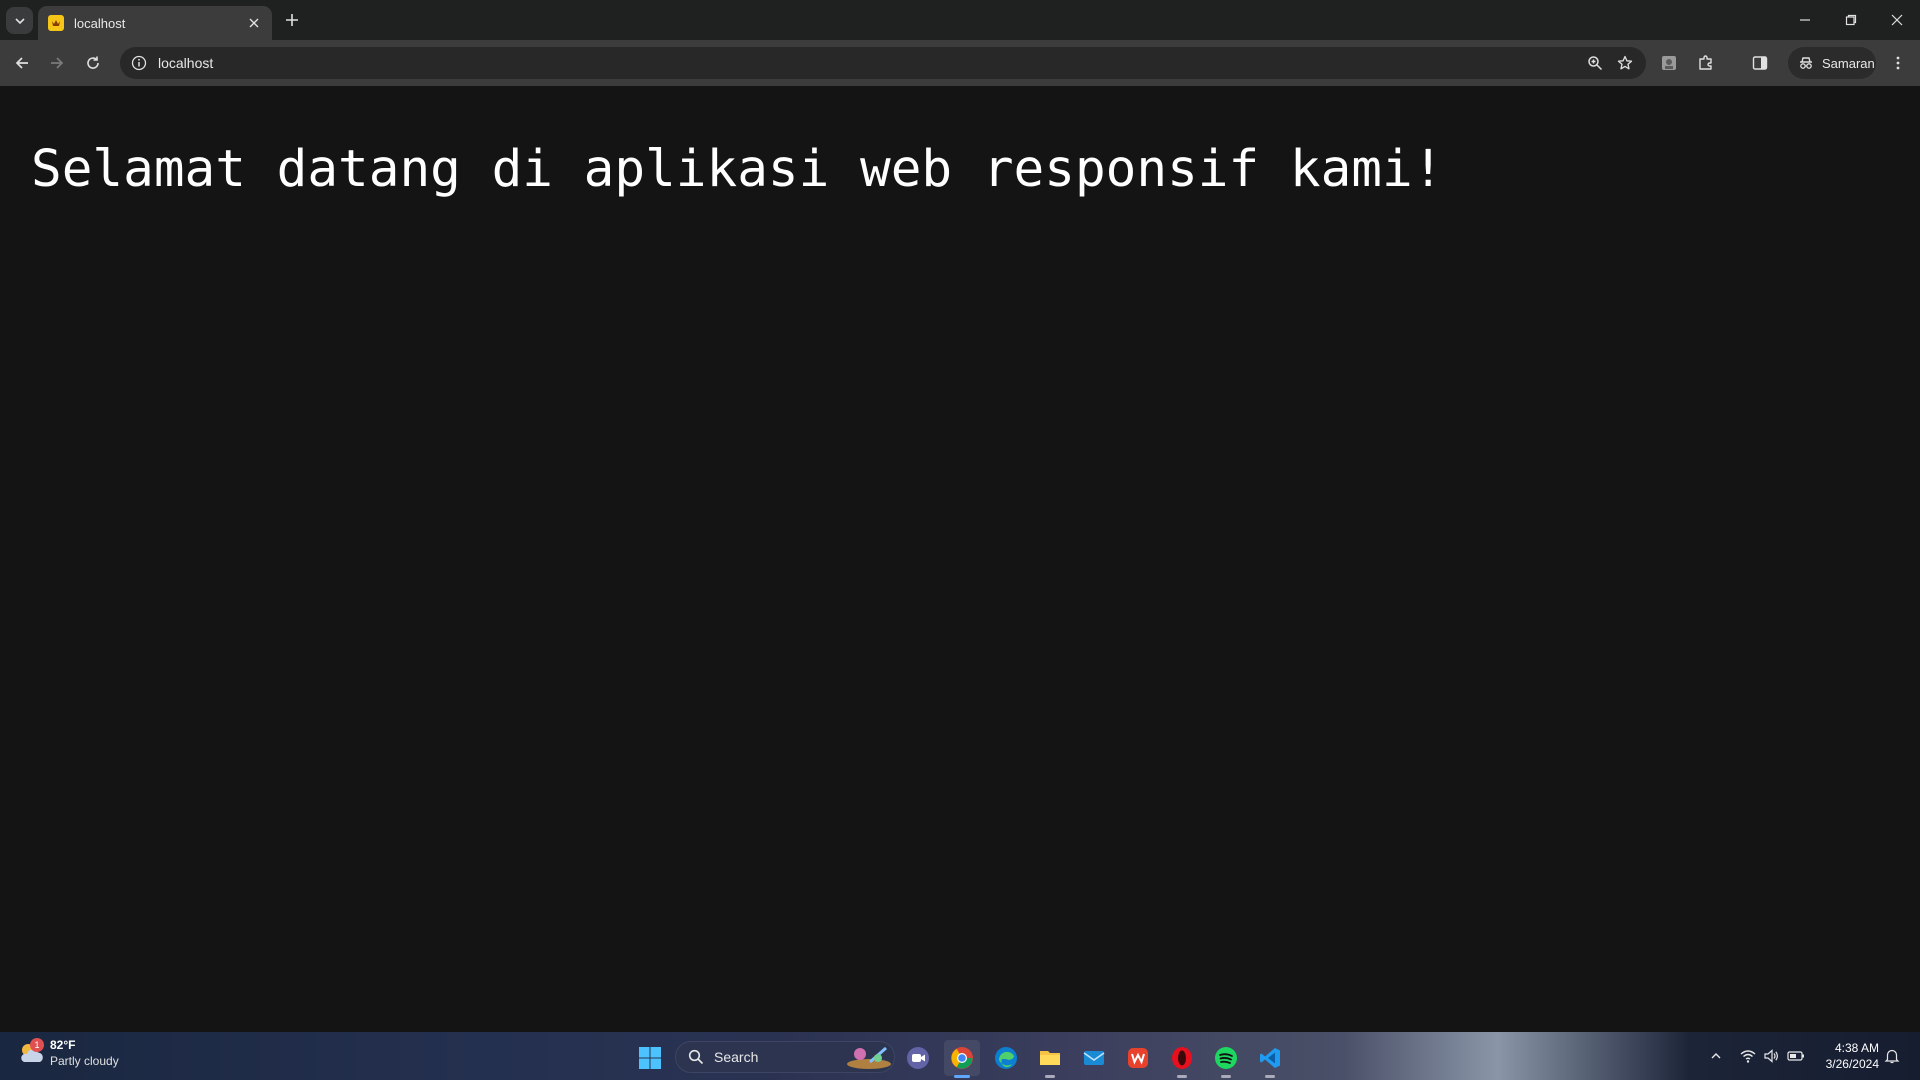  What do you see at coordinates (67, 1053) in the screenshot?
I see `weather-widget: 1 82°F Partly cloudy` at bounding box center [67, 1053].